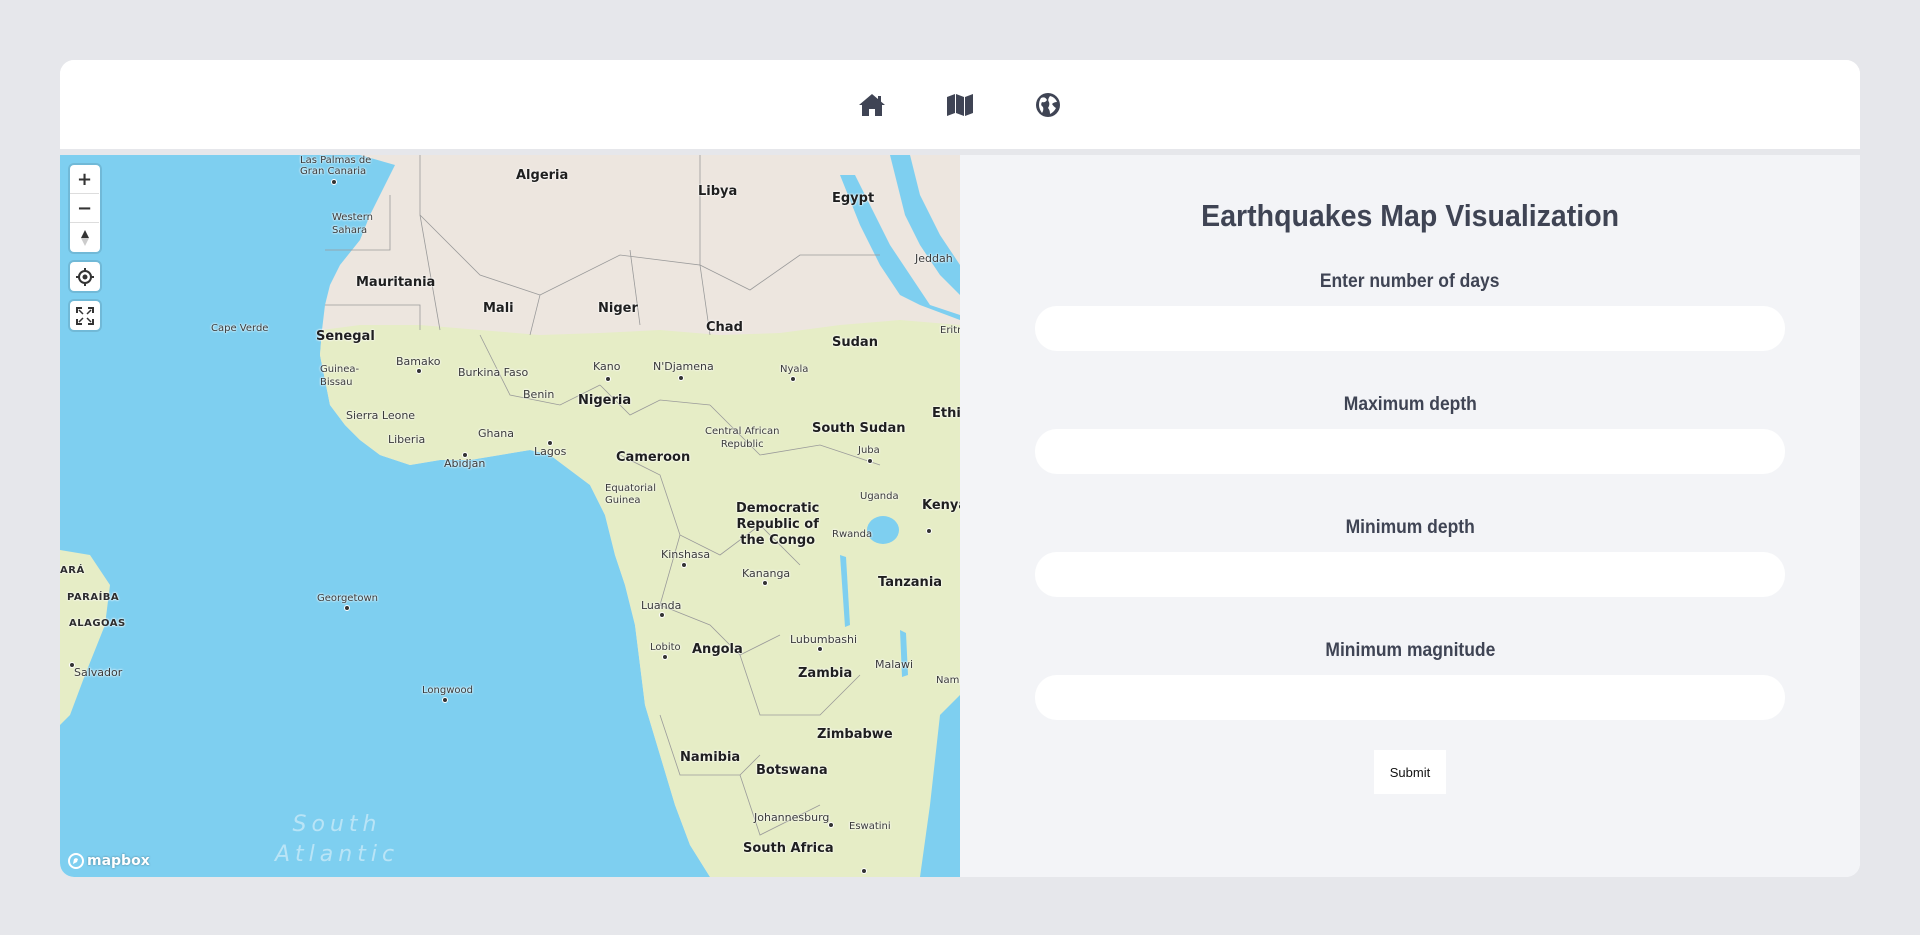 The height and width of the screenshot is (935, 1920). I want to click on max-depth-label: Maximum depth, so click(1410, 404).